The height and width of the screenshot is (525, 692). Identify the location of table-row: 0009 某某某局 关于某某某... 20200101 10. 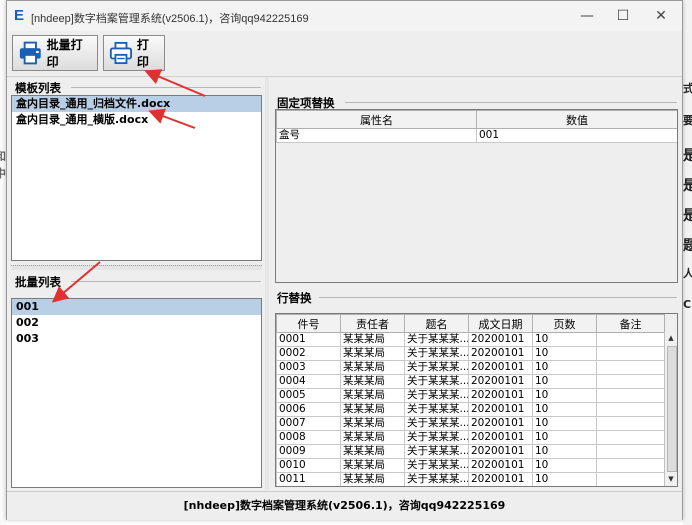
(470, 451).